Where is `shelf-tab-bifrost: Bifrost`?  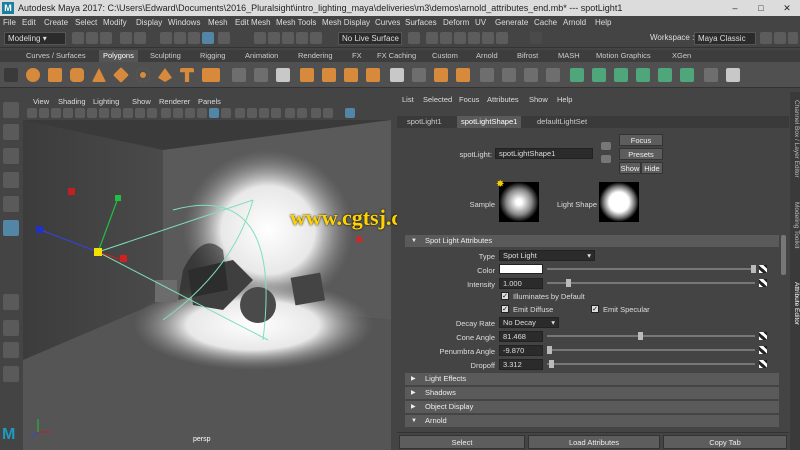 shelf-tab-bifrost: Bifrost is located at coordinates (527, 56).